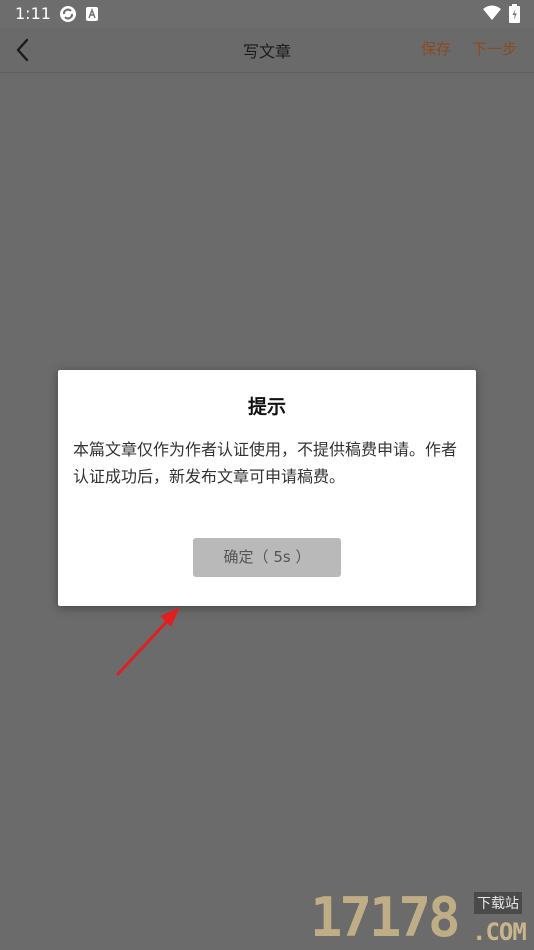  I want to click on annotation-arrow-icon, so click(148, 641).